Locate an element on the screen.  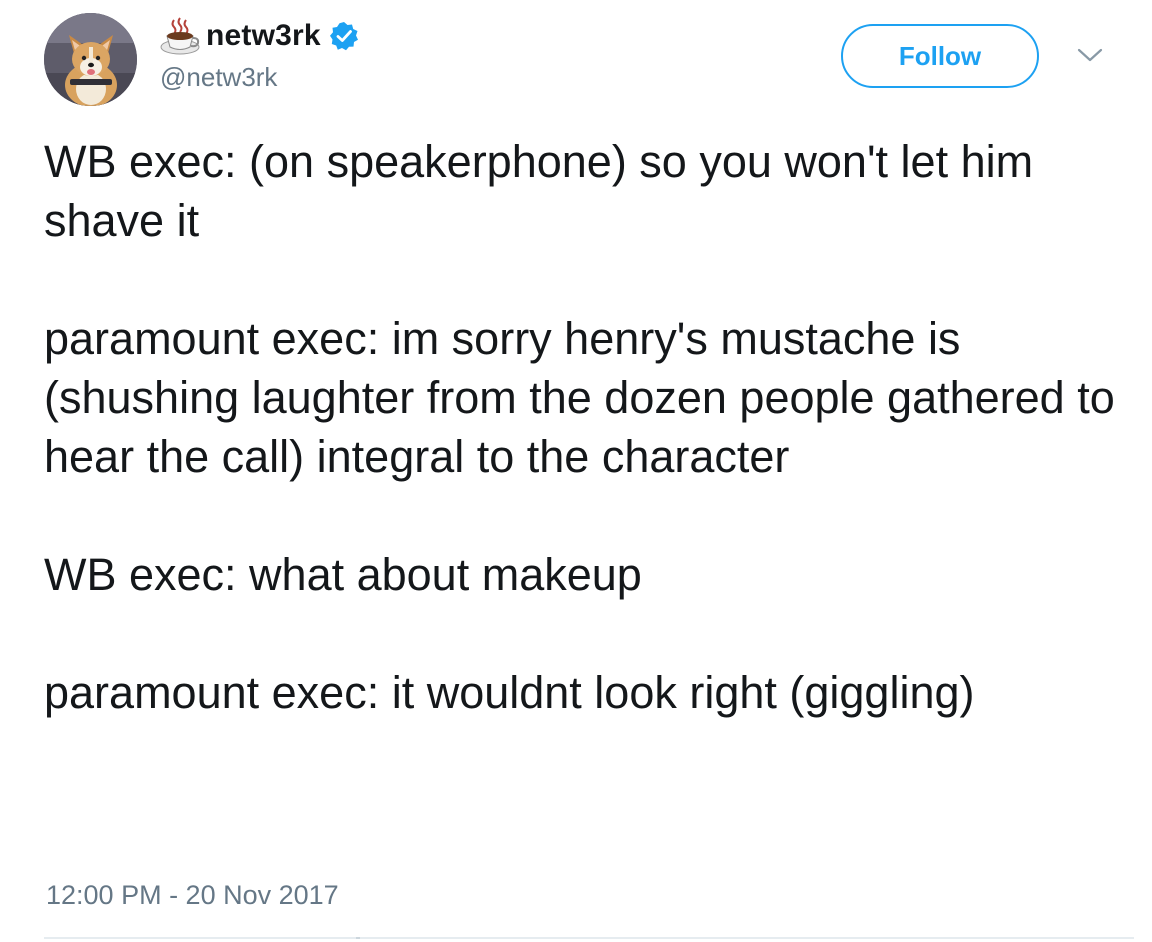
verified-badge-icon is located at coordinates (344, 36).